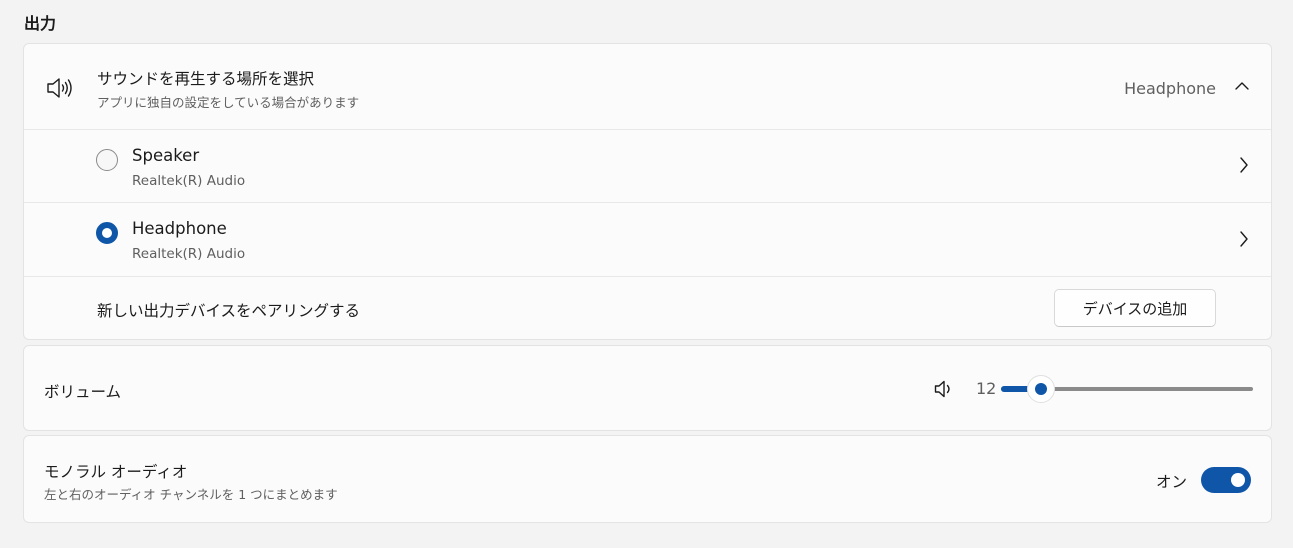  Describe the element at coordinates (83, 392) in the screenshot. I see `volume-label: ボリューム` at that location.